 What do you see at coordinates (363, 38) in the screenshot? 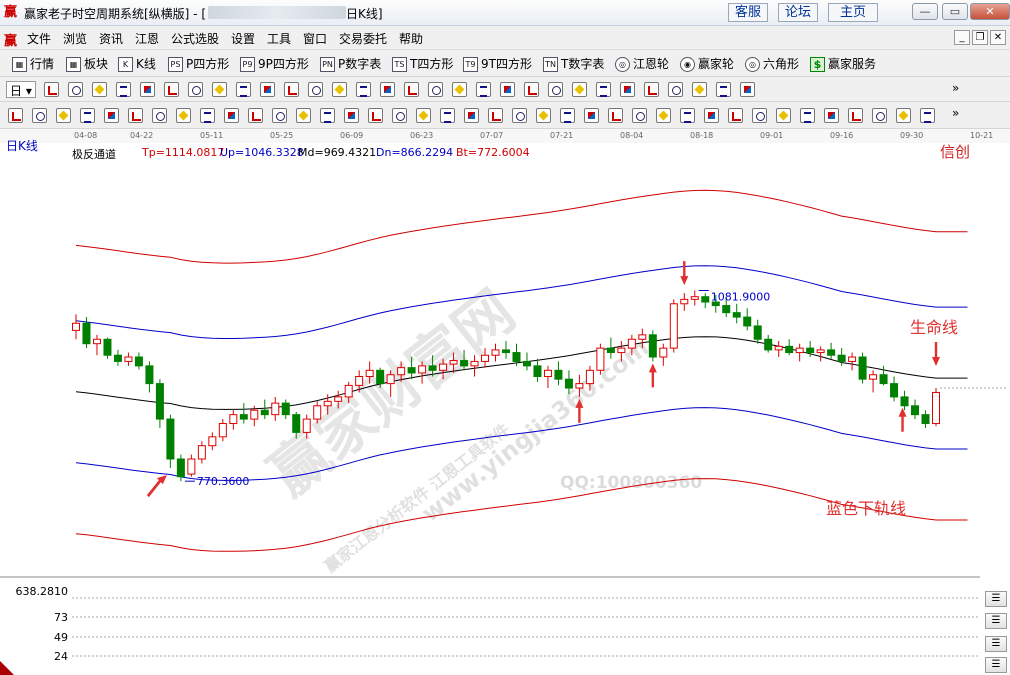
I see `menu-trade: 交易委托` at bounding box center [363, 38].